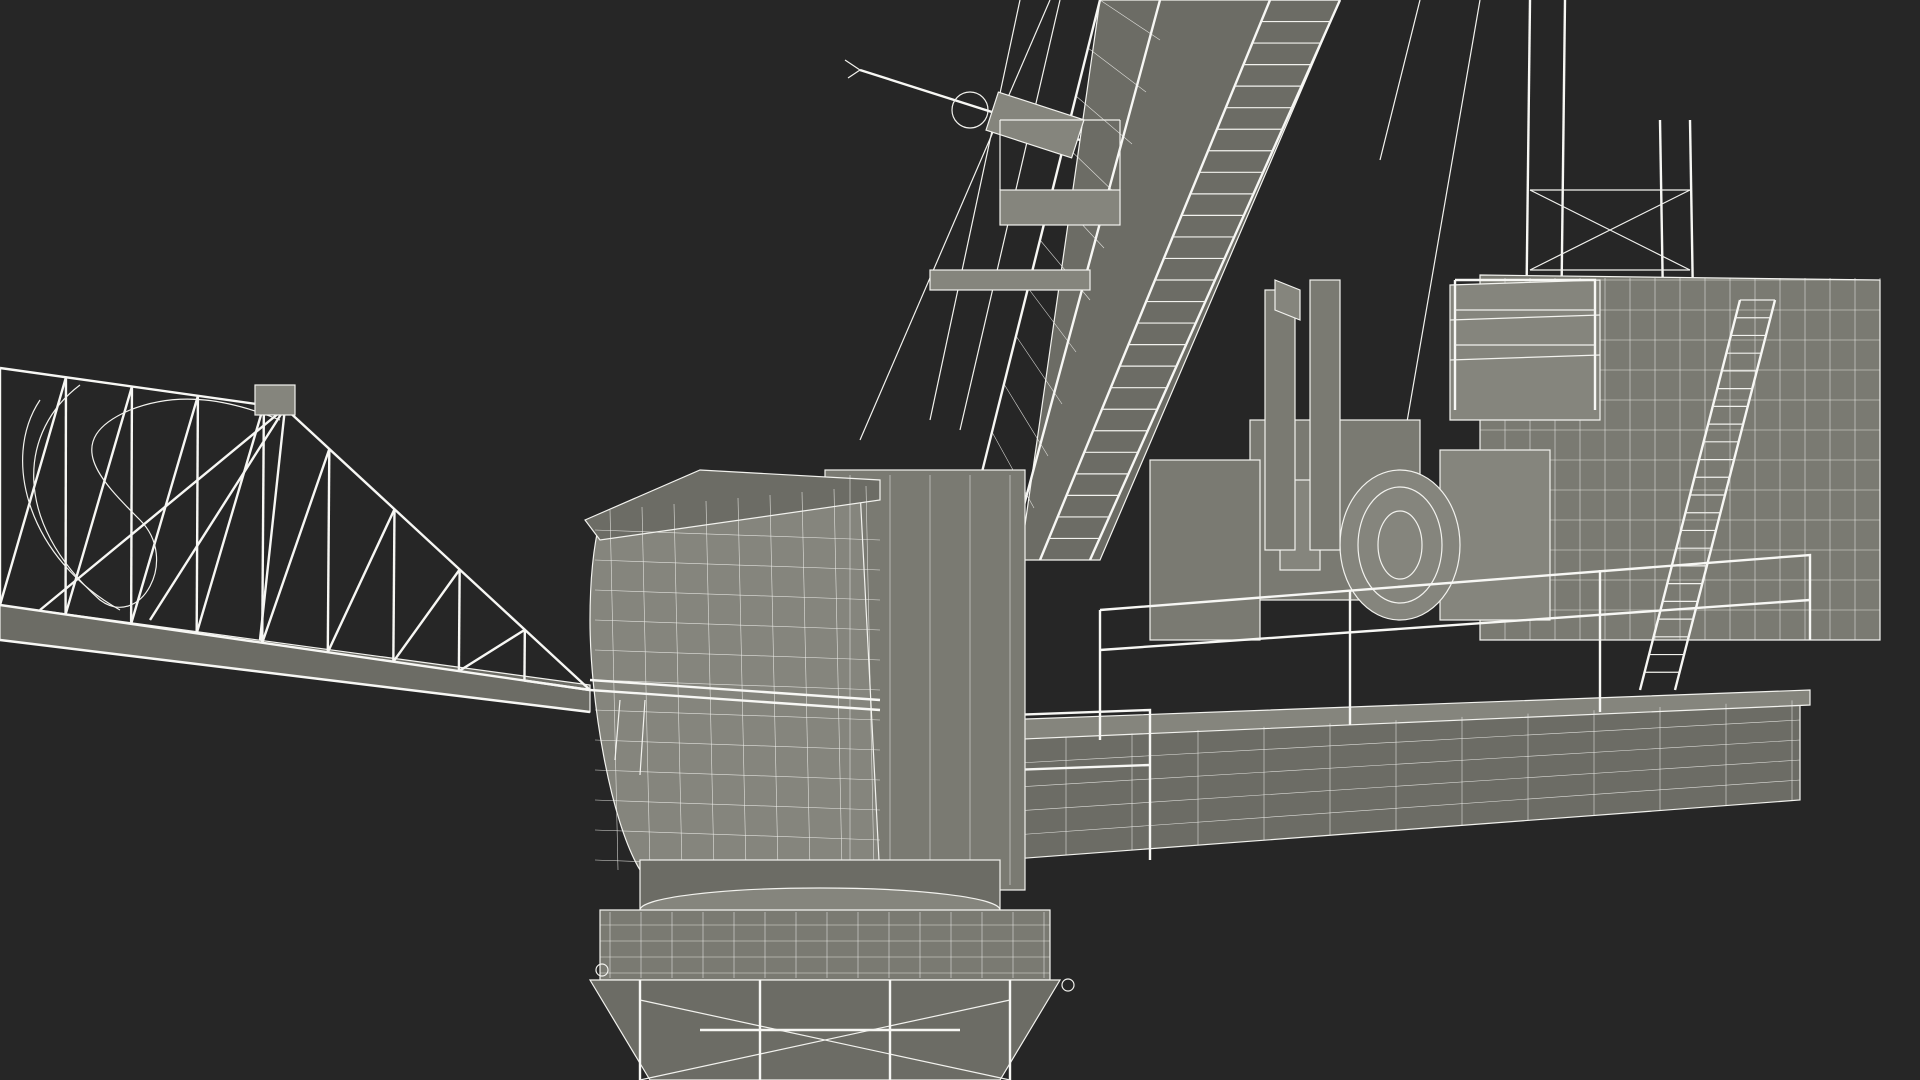 The height and width of the screenshot is (1080, 1920). Describe the element at coordinates (964, 109) in the screenshot. I see `luffing-cylinder` at that location.